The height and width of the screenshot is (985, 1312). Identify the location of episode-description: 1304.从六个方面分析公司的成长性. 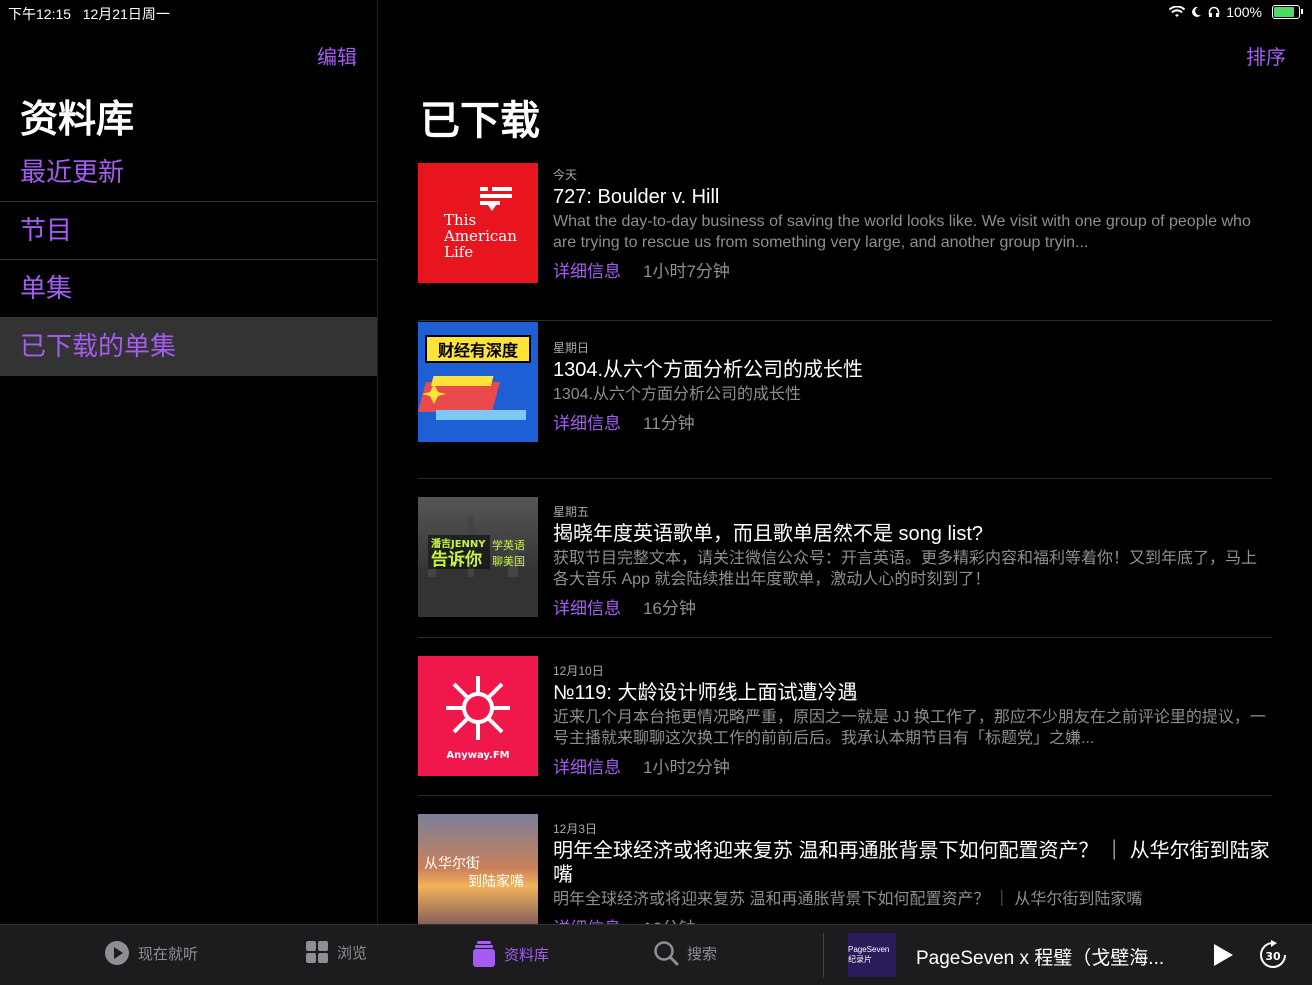
(677, 394).